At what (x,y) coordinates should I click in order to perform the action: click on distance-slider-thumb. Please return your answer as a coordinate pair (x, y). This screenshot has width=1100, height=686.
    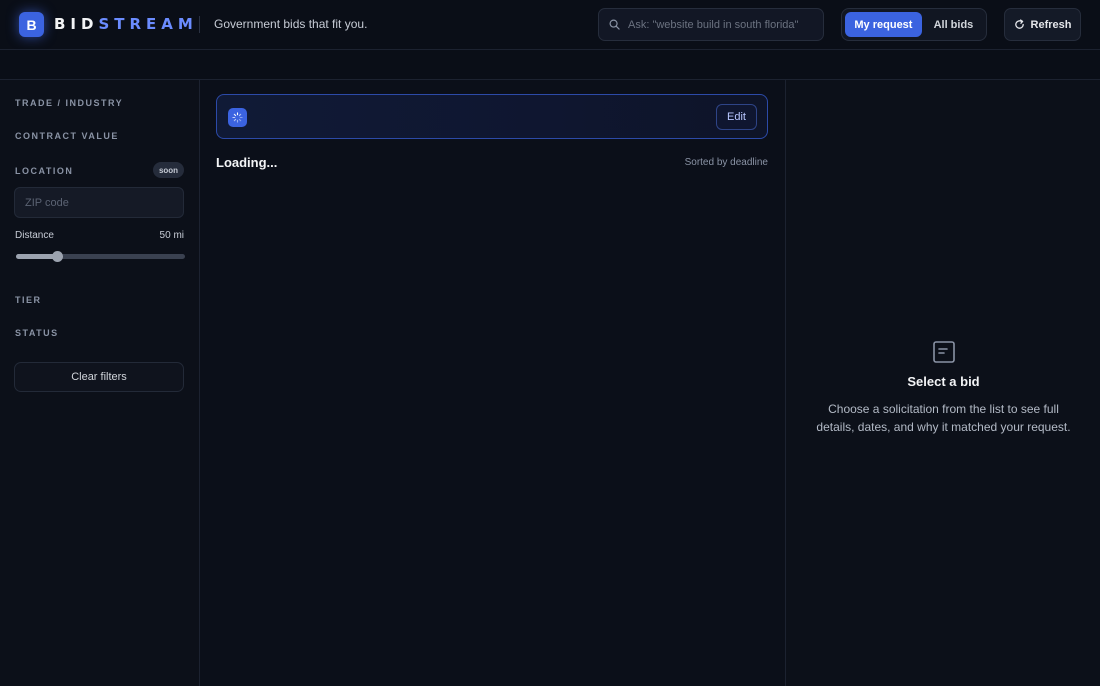
    Looking at the image, I should click on (57, 256).